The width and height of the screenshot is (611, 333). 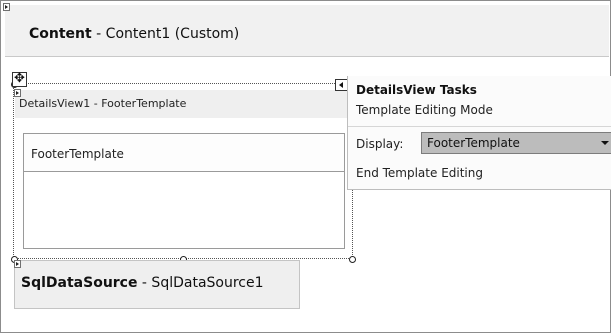 What do you see at coordinates (473, 143) in the screenshot?
I see `display-select-value: FooterTemplate` at bounding box center [473, 143].